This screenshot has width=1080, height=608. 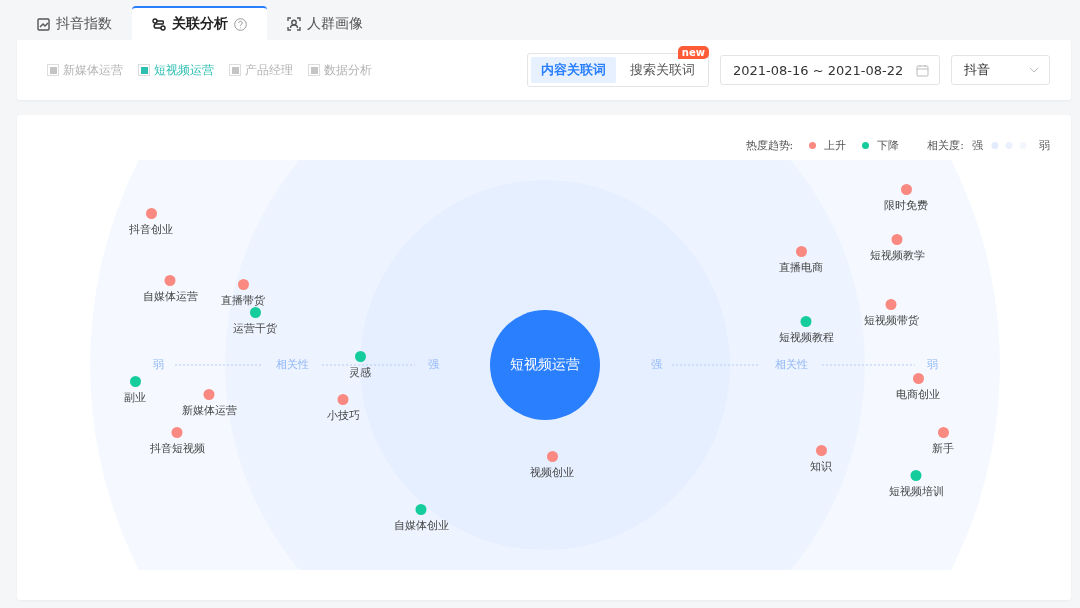 What do you see at coordinates (325, 23) in the screenshot?
I see `tab: 人群画像` at bounding box center [325, 23].